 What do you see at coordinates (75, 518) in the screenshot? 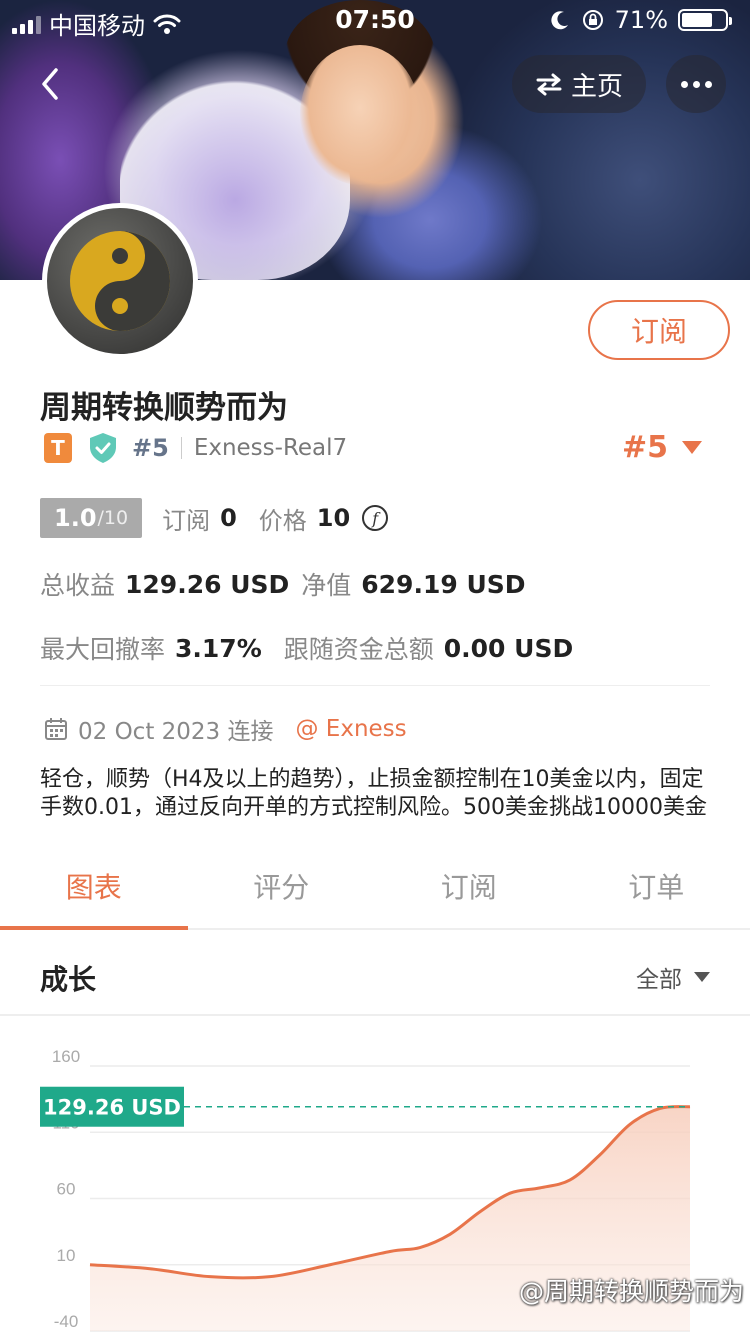
I see `score-value: 1.0` at bounding box center [75, 518].